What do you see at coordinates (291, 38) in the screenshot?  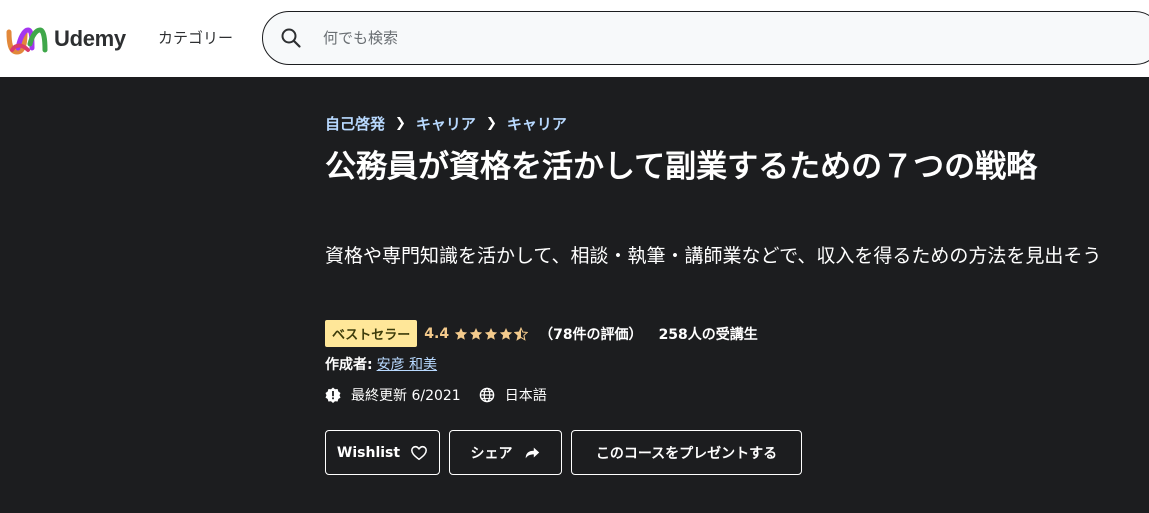 I see `search-icon` at bounding box center [291, 38].